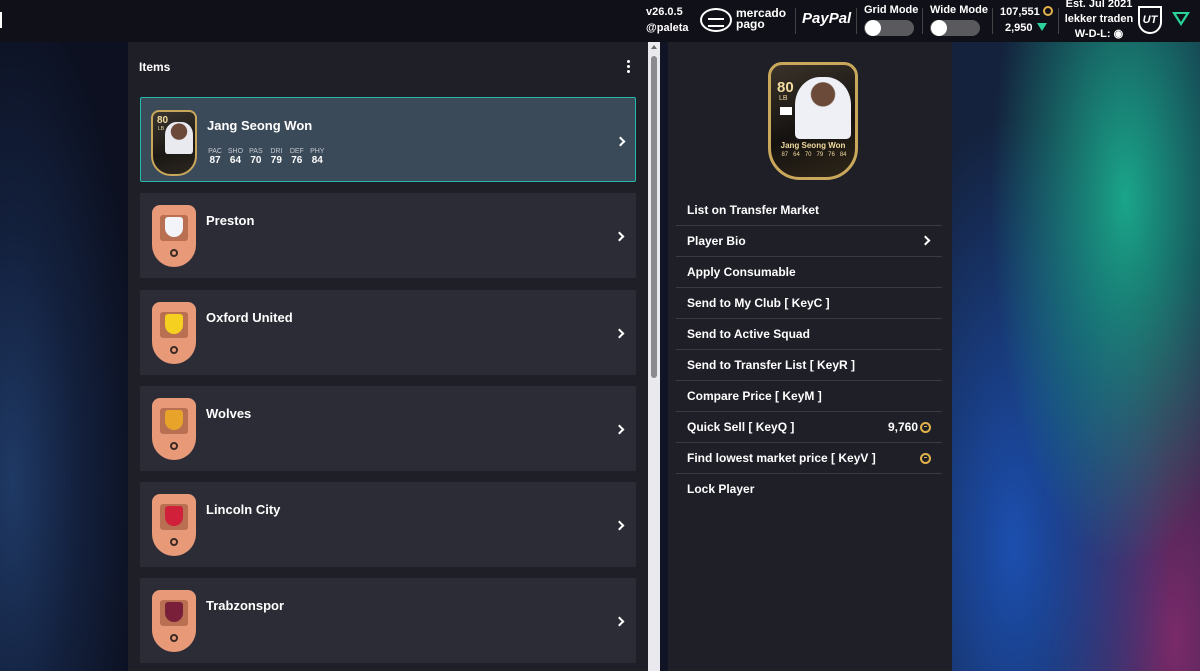 Image resolution: width=1200 pixels, height=671 pixels. I want to click on version-info: v26.0.5 @paleta, so click(667, 20).